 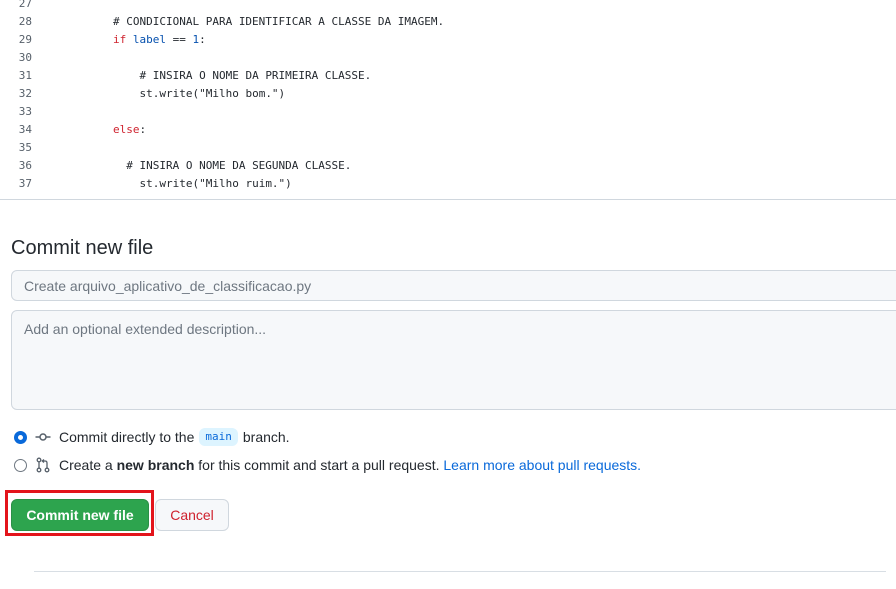 What do you see at coordinates (448, 130) in the screenshot?
I see `code-line: 34 else:` at bounding box center [448, 130].